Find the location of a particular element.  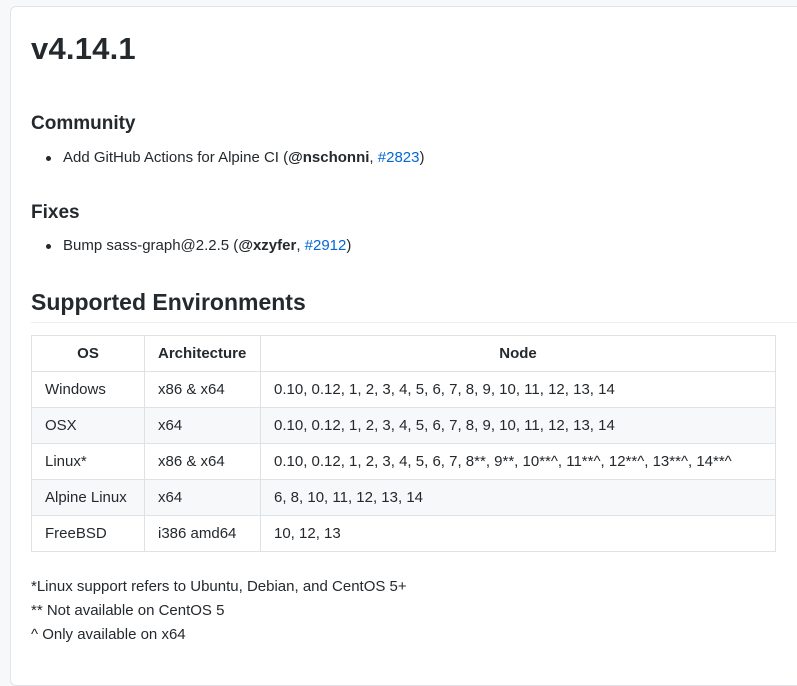

cell-os: FreeBSD is located at coordinates (88, 533).